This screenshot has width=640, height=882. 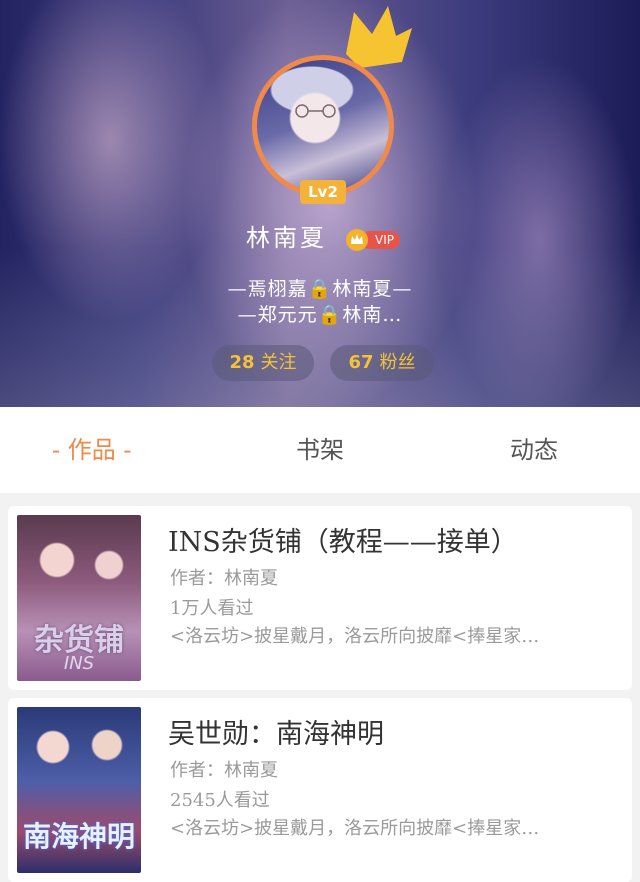 What do you see at coordinates (242, 362) in the screenshot?
I see `following-count: 28` at bounding box center [242, 362].